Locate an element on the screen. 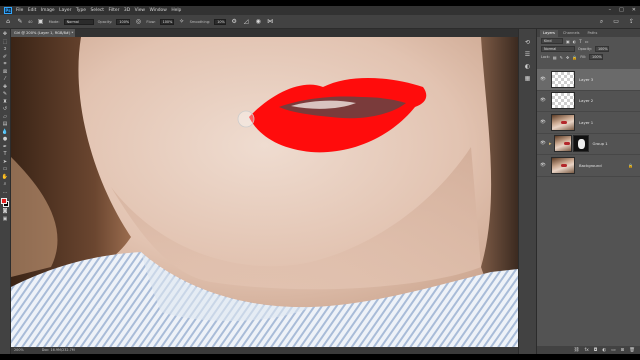 The width and height of the screenshot is (640, 360). search-icon: ⌕ is located at coordinates (601, 22).